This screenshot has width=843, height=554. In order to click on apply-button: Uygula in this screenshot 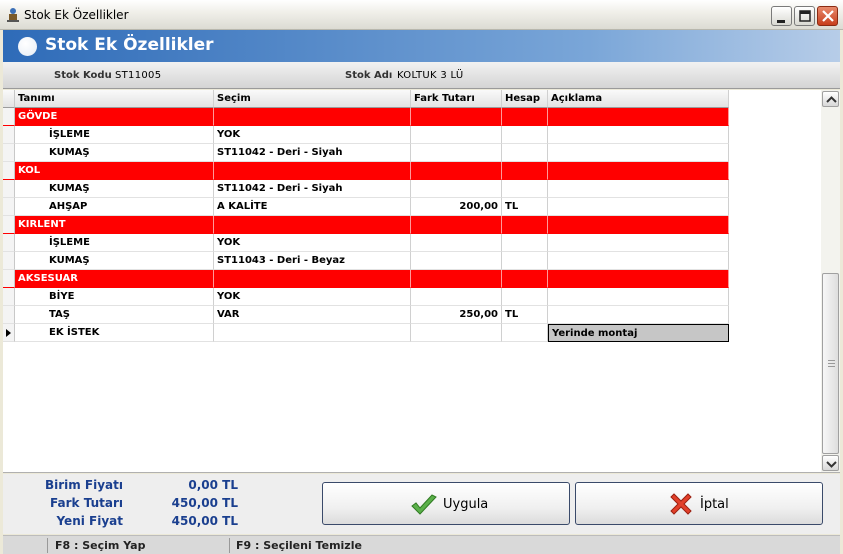, I will do `click(446, 503)`.